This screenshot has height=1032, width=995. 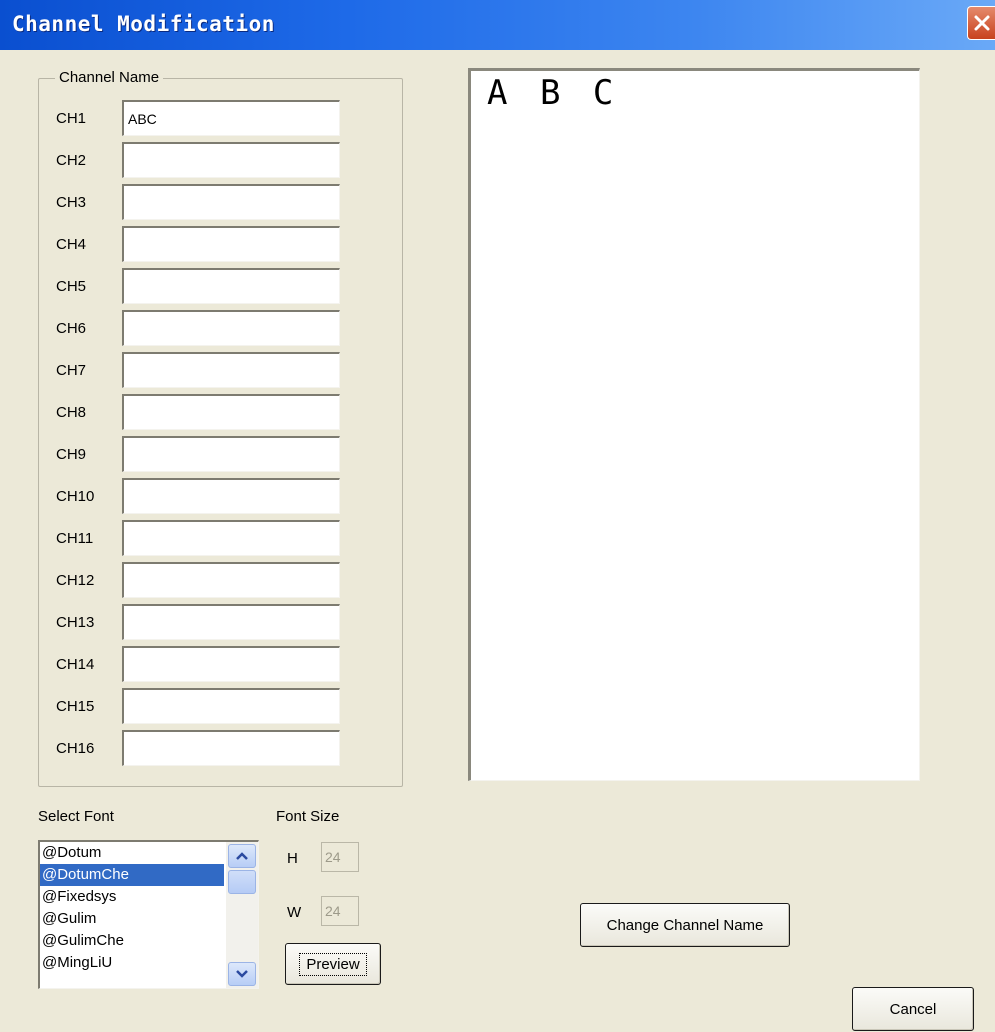 I want to click on font-list-item: @Gulim, so click(x=132, y=919).